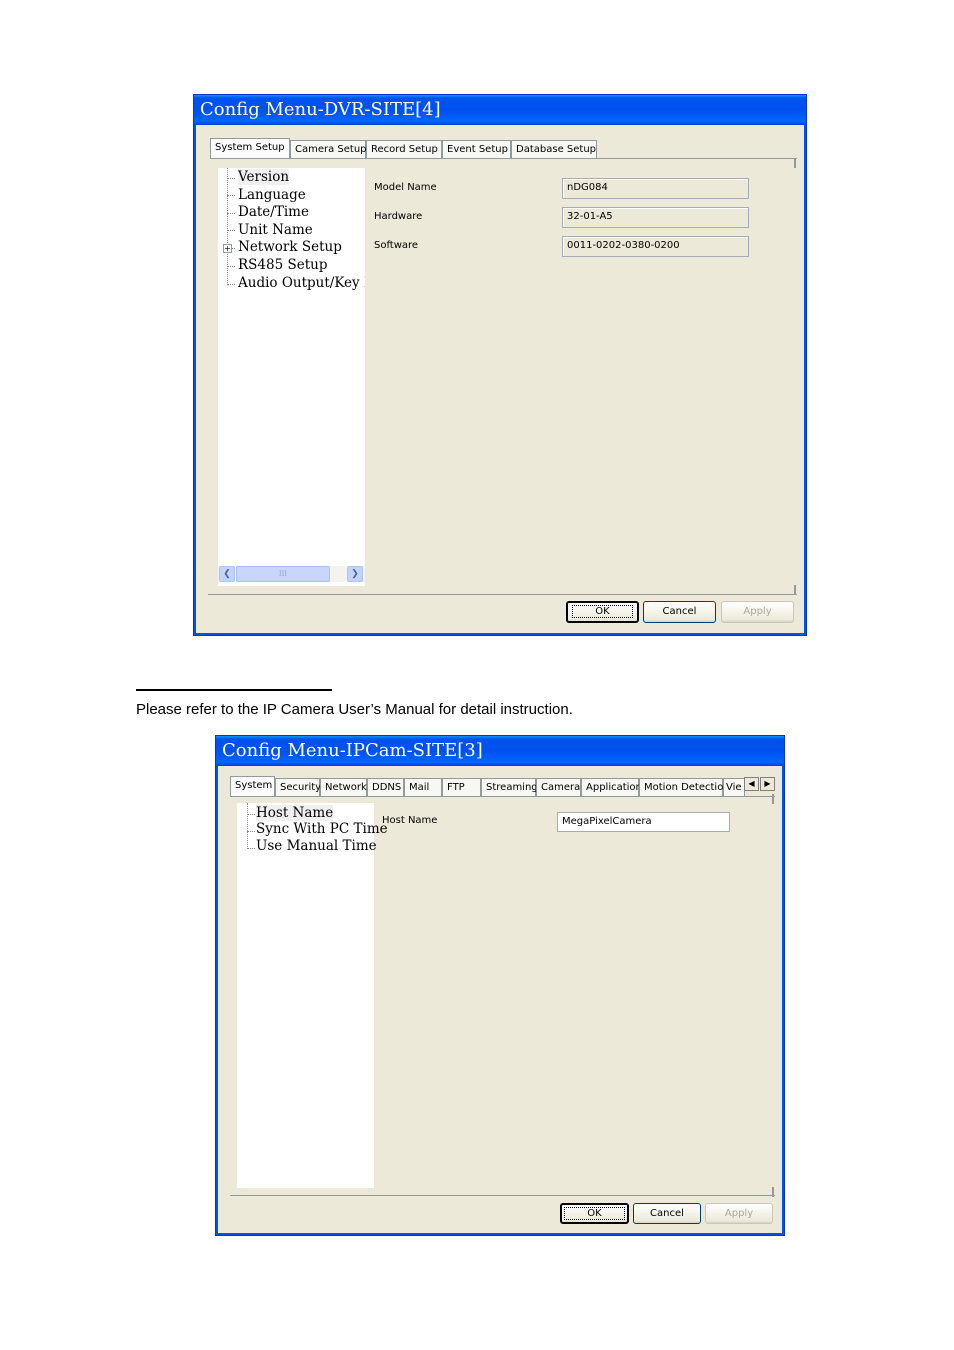 The width and height of the screenshot is (954, 1350). Describe the element at coordinates (500, 110) in the screenshot. I see `dvr-window-title: Config Menu-DVR-SITE[4]` at that location.